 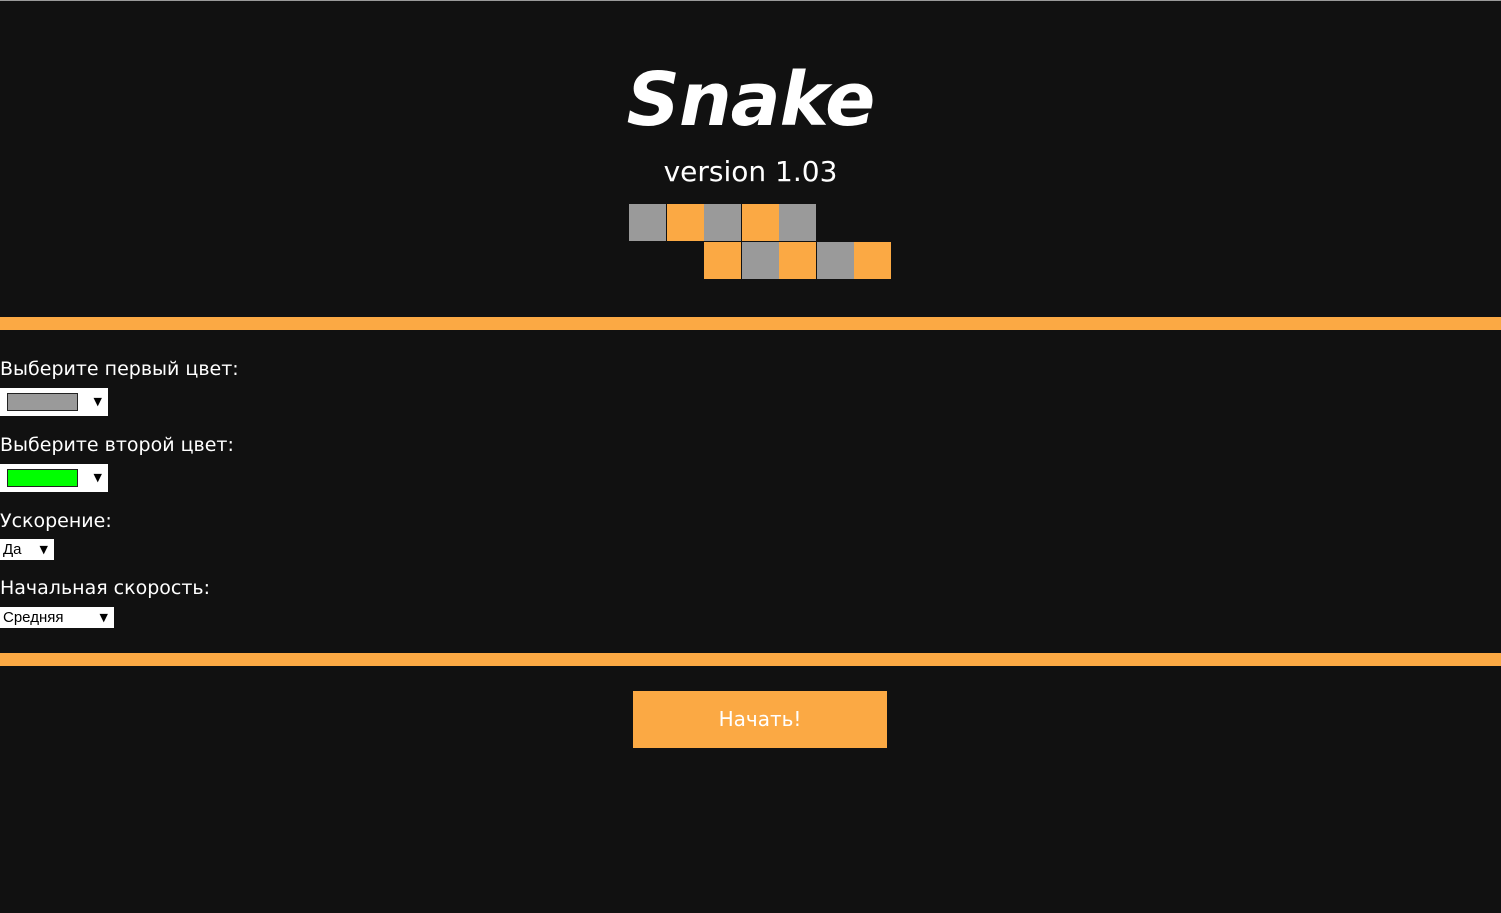 I want to click on version-label: version 1.03, so click(x=750, y=171).